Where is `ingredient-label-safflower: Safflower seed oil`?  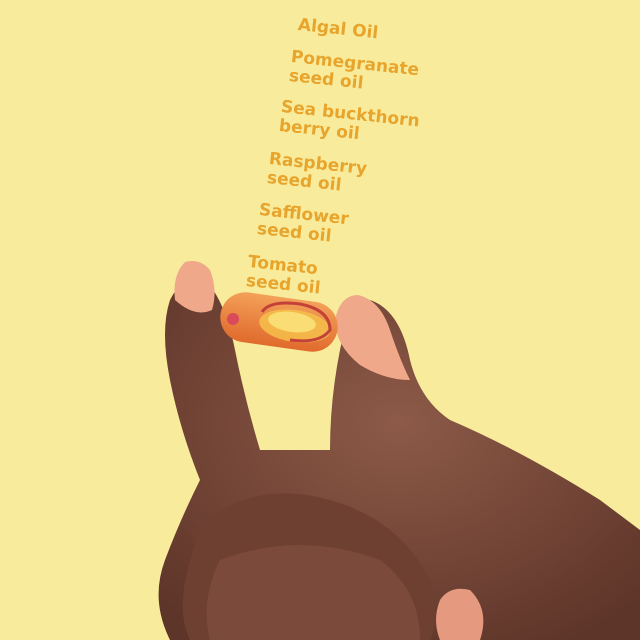 ingredient-label-safflower: Safflower seed oil is located at coordinates (303, 224).